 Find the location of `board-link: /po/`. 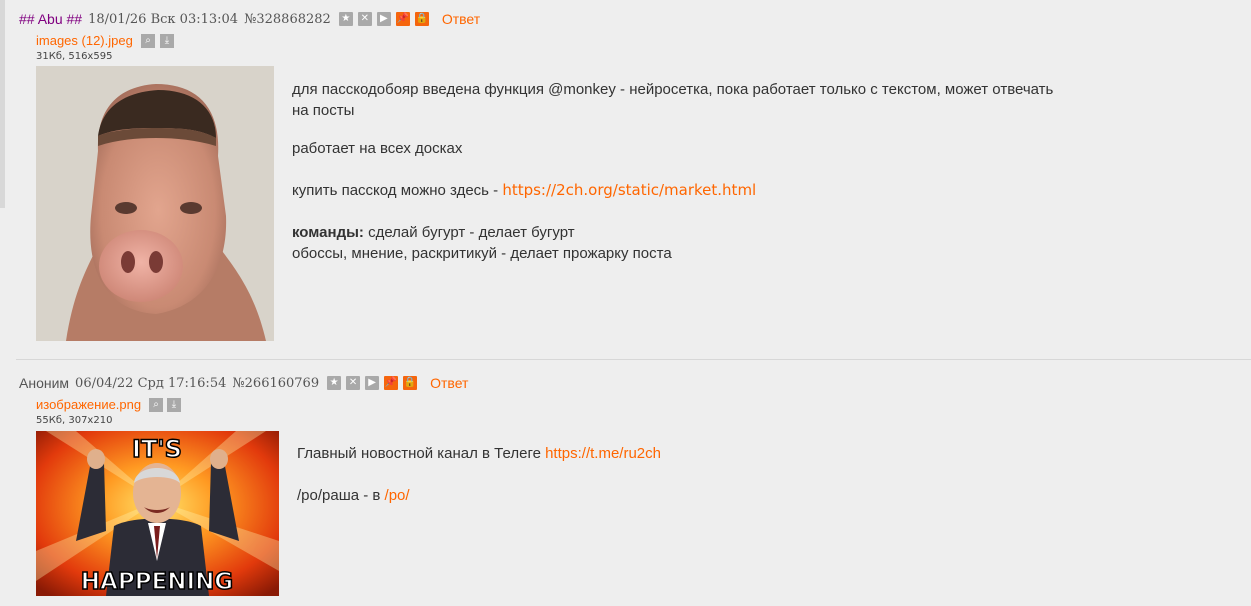

board-link: /po/ is located at coordinates (397, 495).